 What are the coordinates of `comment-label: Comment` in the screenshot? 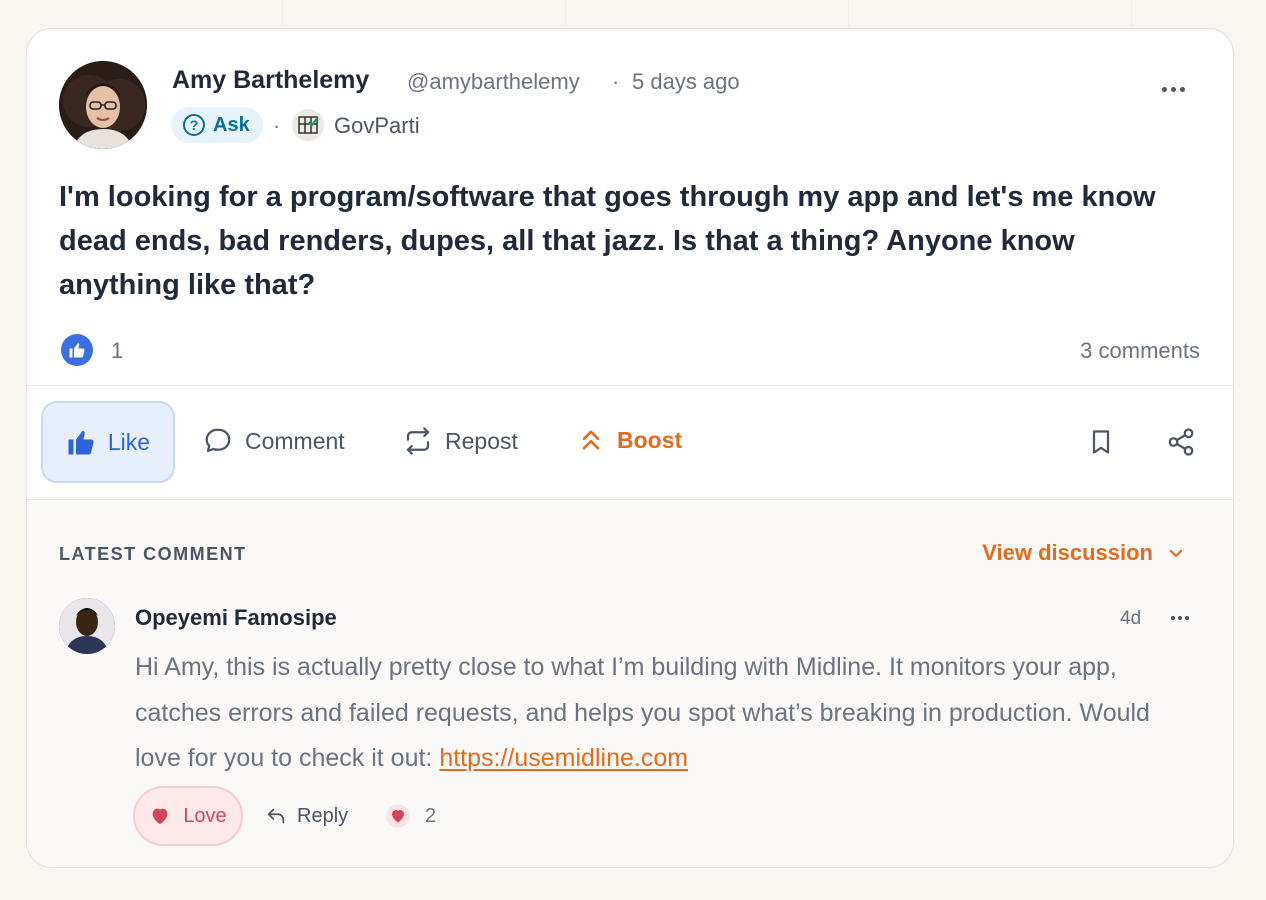 It's located at (295, 440).